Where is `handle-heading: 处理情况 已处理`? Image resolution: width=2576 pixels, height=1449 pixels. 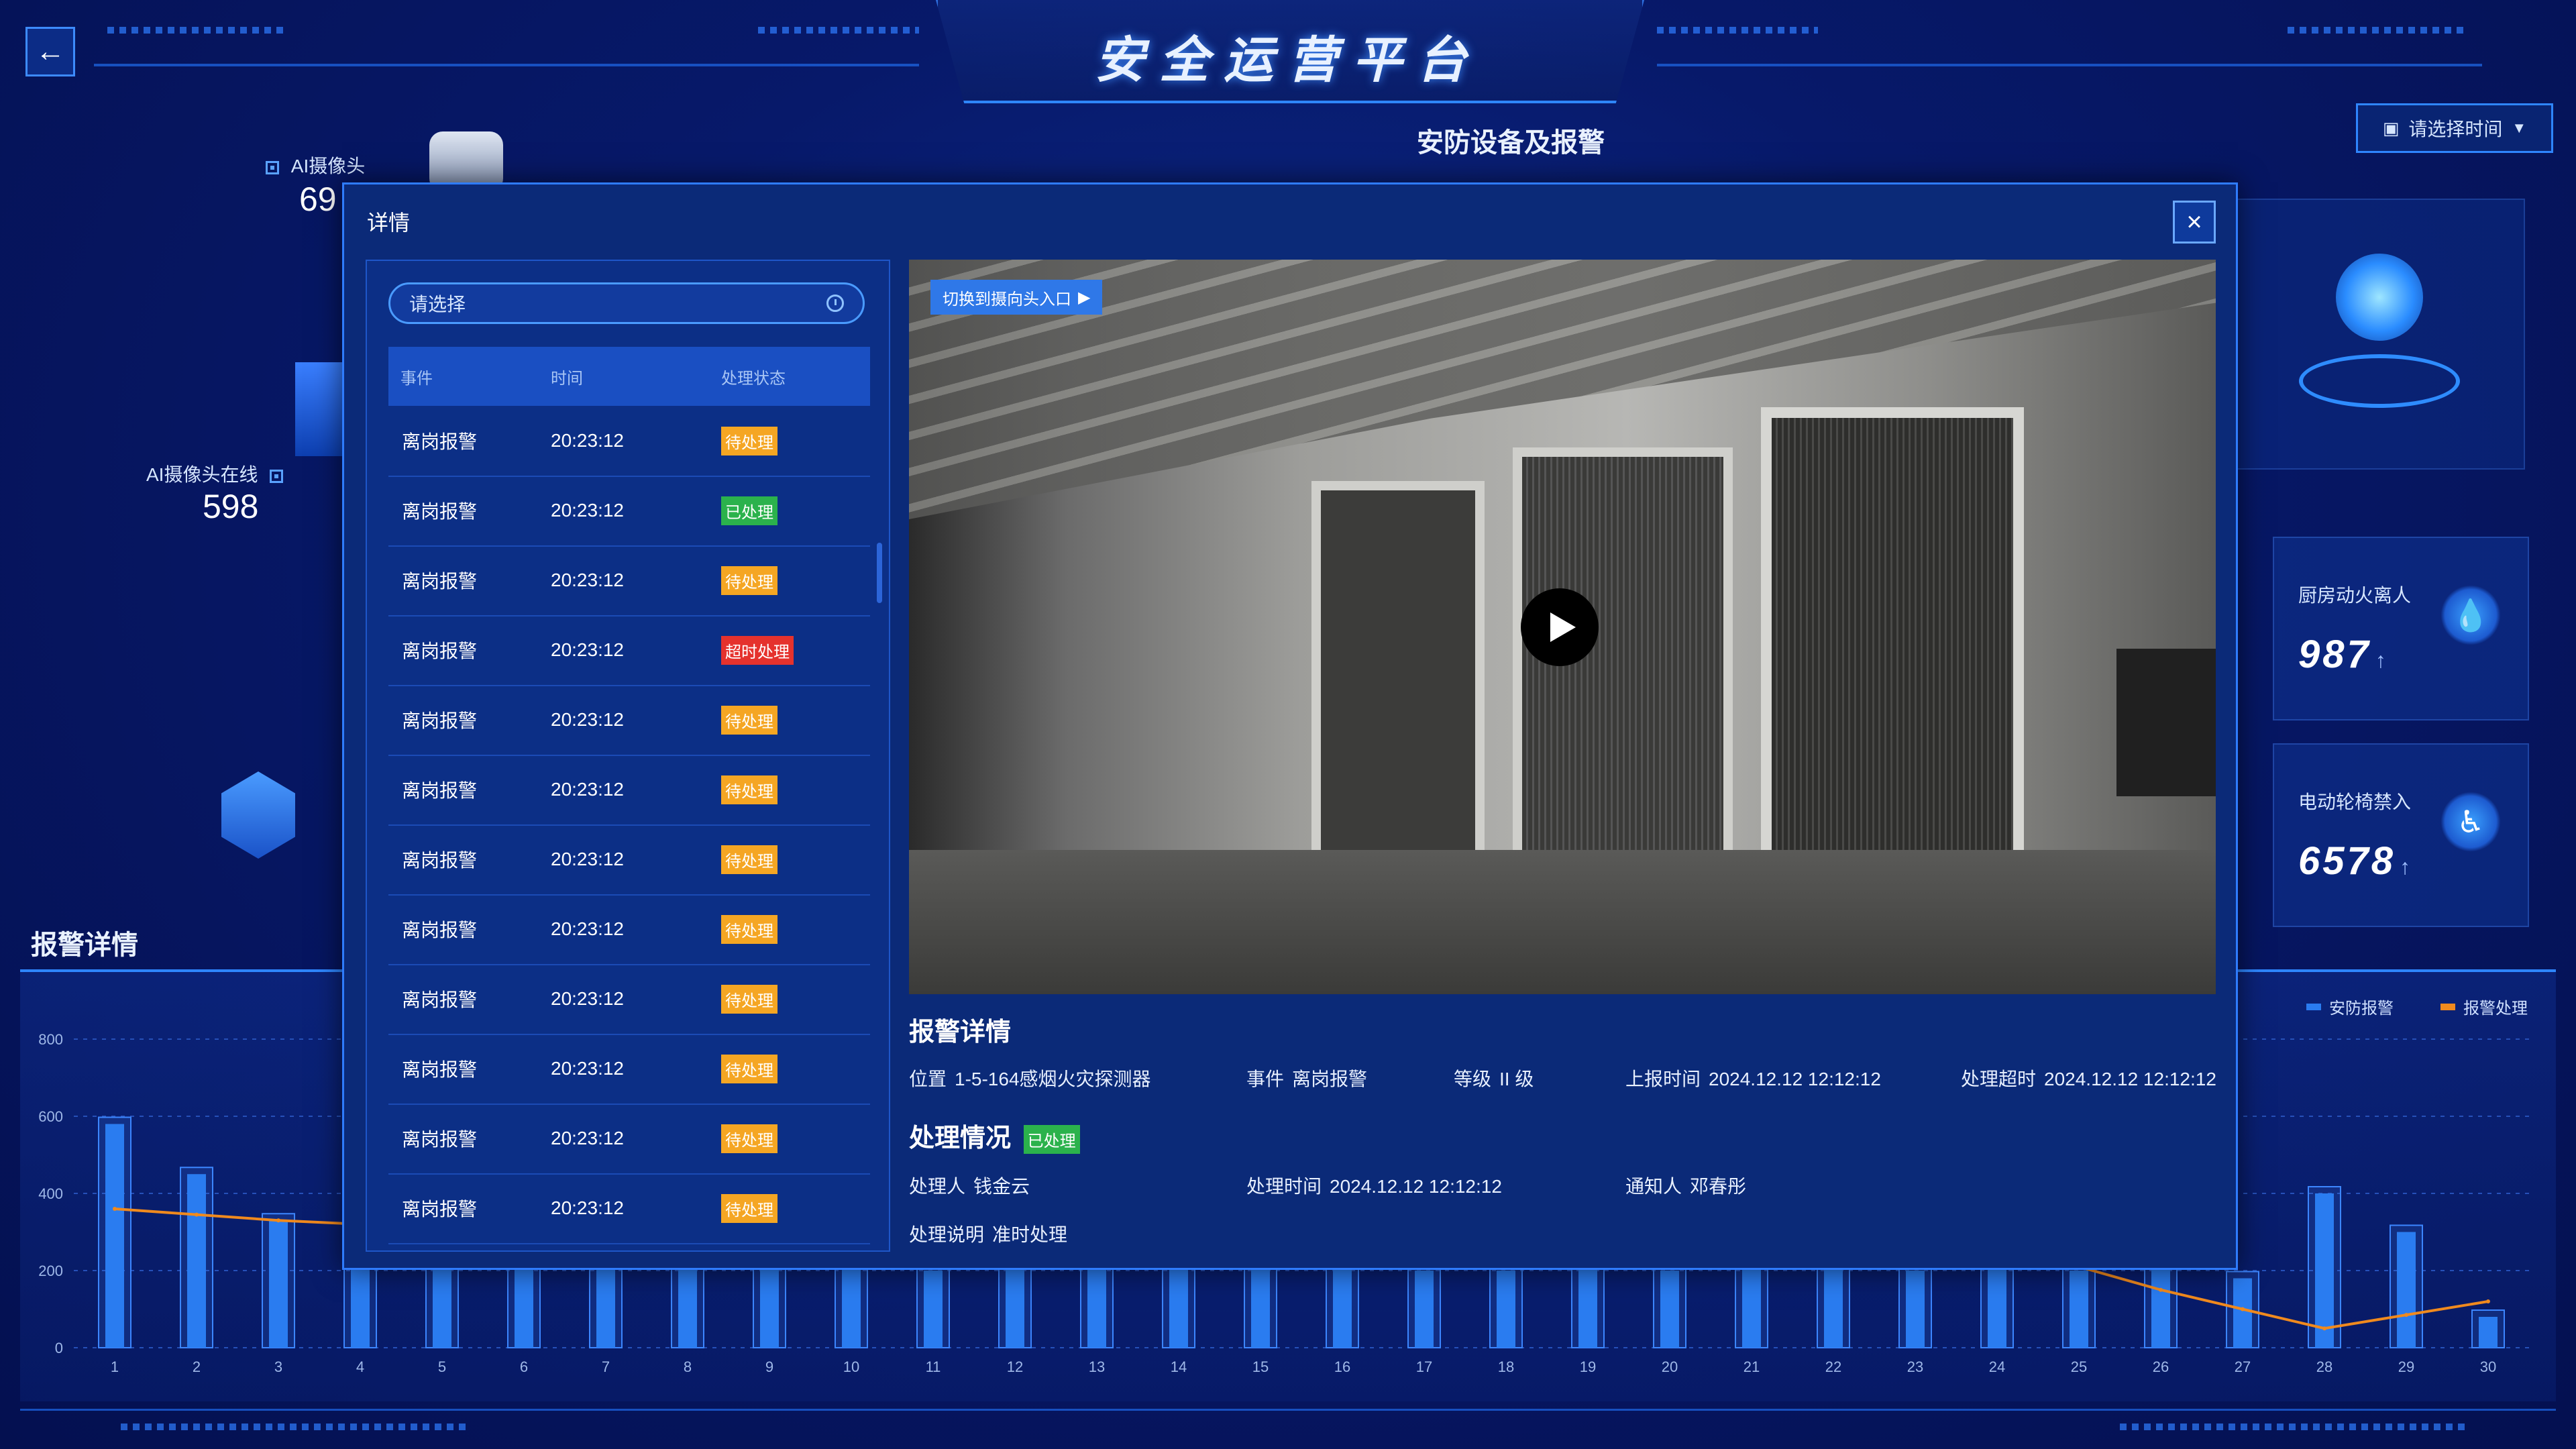
handle-heading: 处理情况 已处理 is located at coordinates (994, 1136).